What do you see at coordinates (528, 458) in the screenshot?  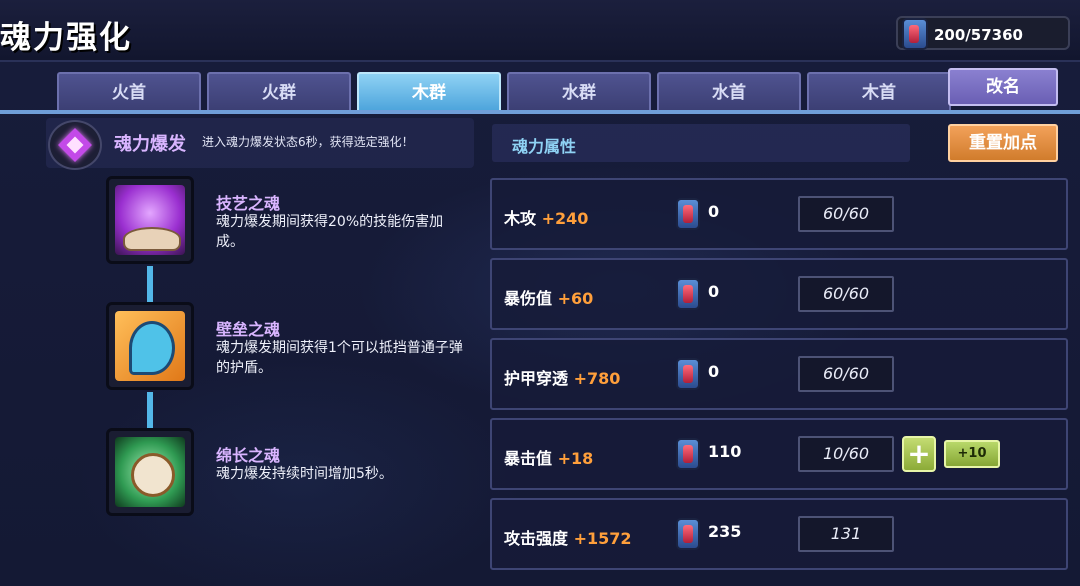 I see `attribute-name: 暴击值` at bounding box center [528, 458].